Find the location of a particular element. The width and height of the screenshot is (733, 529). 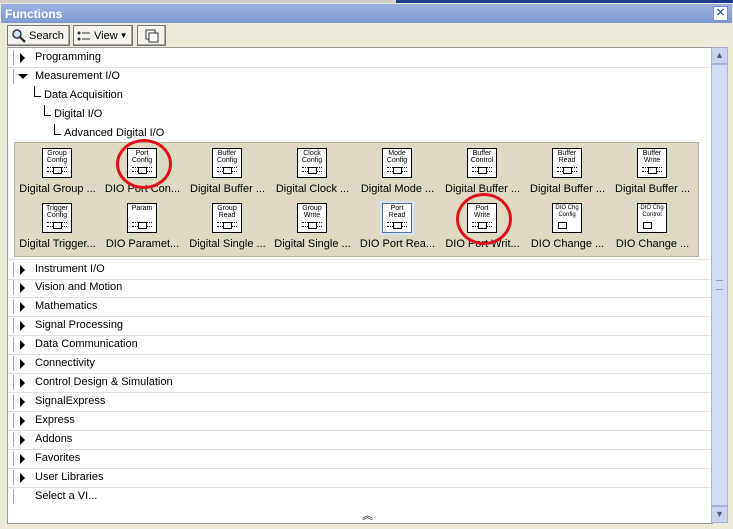

scroll-down-button: ▼ is located at coordinates (719, 514).